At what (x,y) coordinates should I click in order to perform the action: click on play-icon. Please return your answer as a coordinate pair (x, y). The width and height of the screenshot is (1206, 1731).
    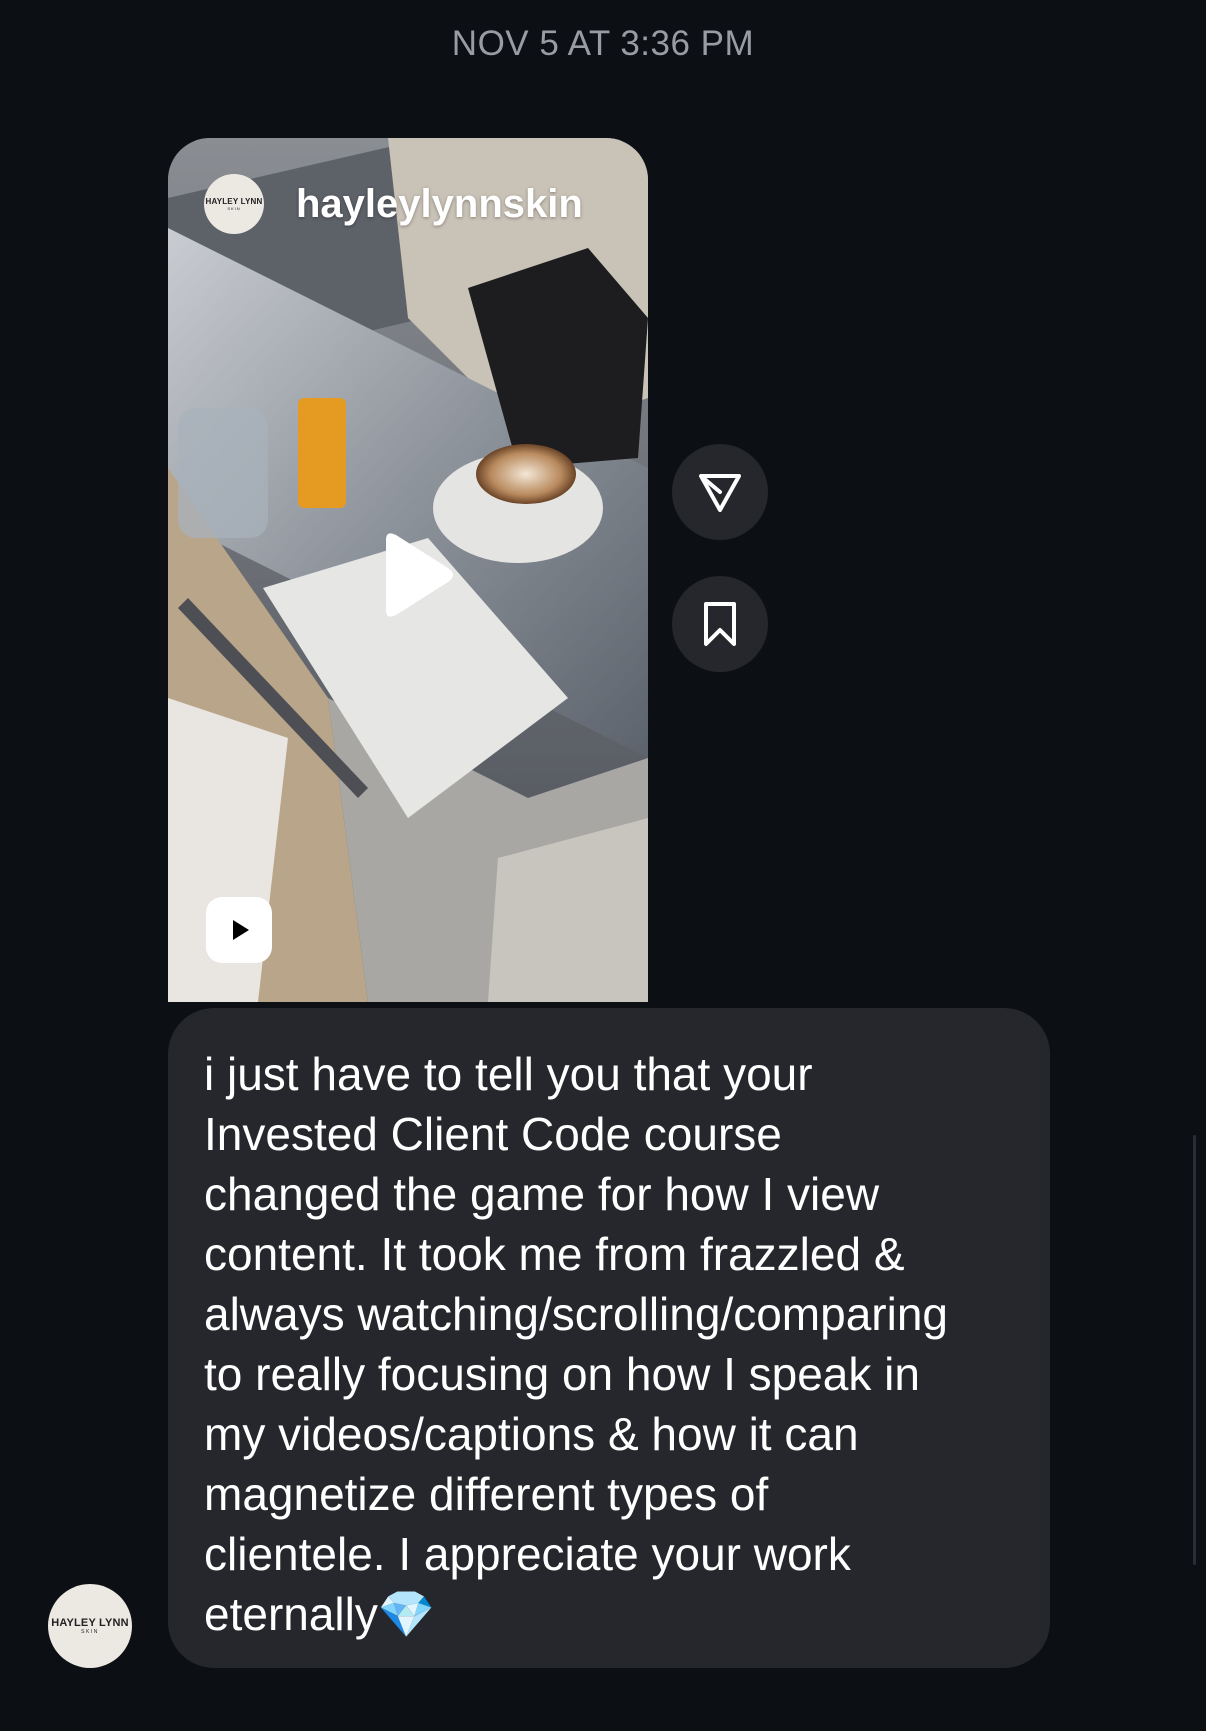
    Looking at the image, I should click on (413, 575).